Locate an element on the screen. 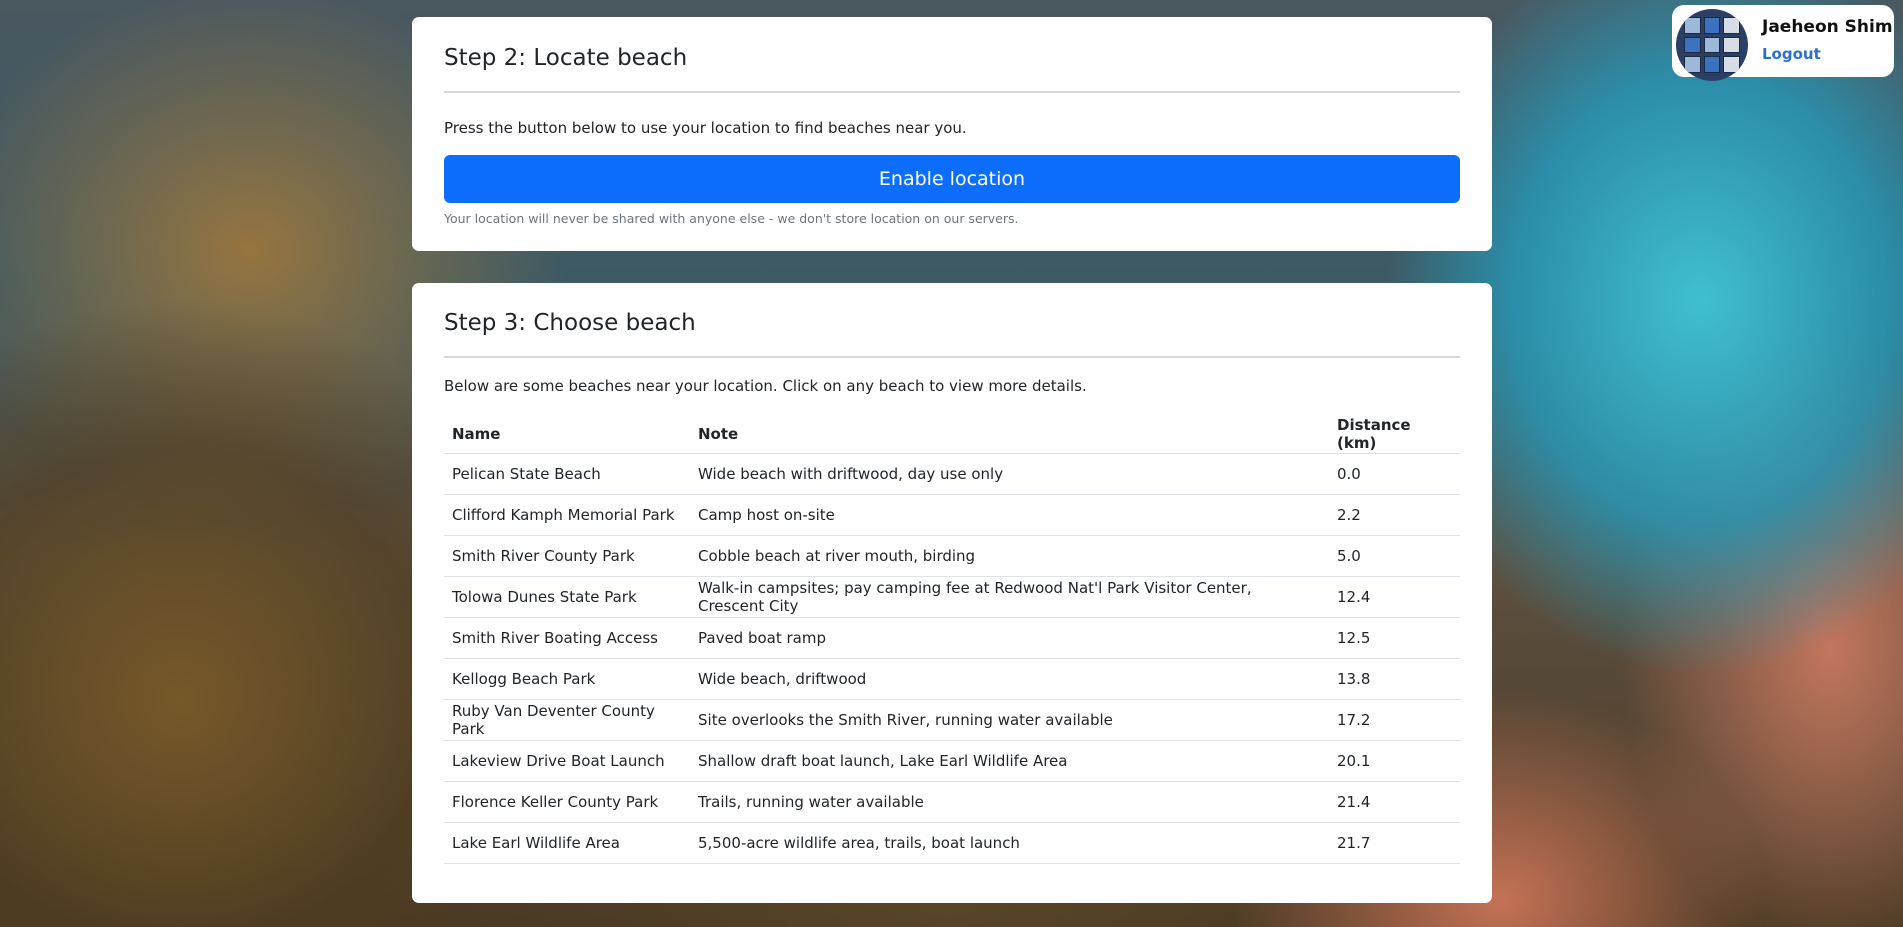 Image resolution: width=1903 pixels, height=927 pixels. beach-note: Wide beach with driftwood, day use only is located at coordinates (1009, 474).